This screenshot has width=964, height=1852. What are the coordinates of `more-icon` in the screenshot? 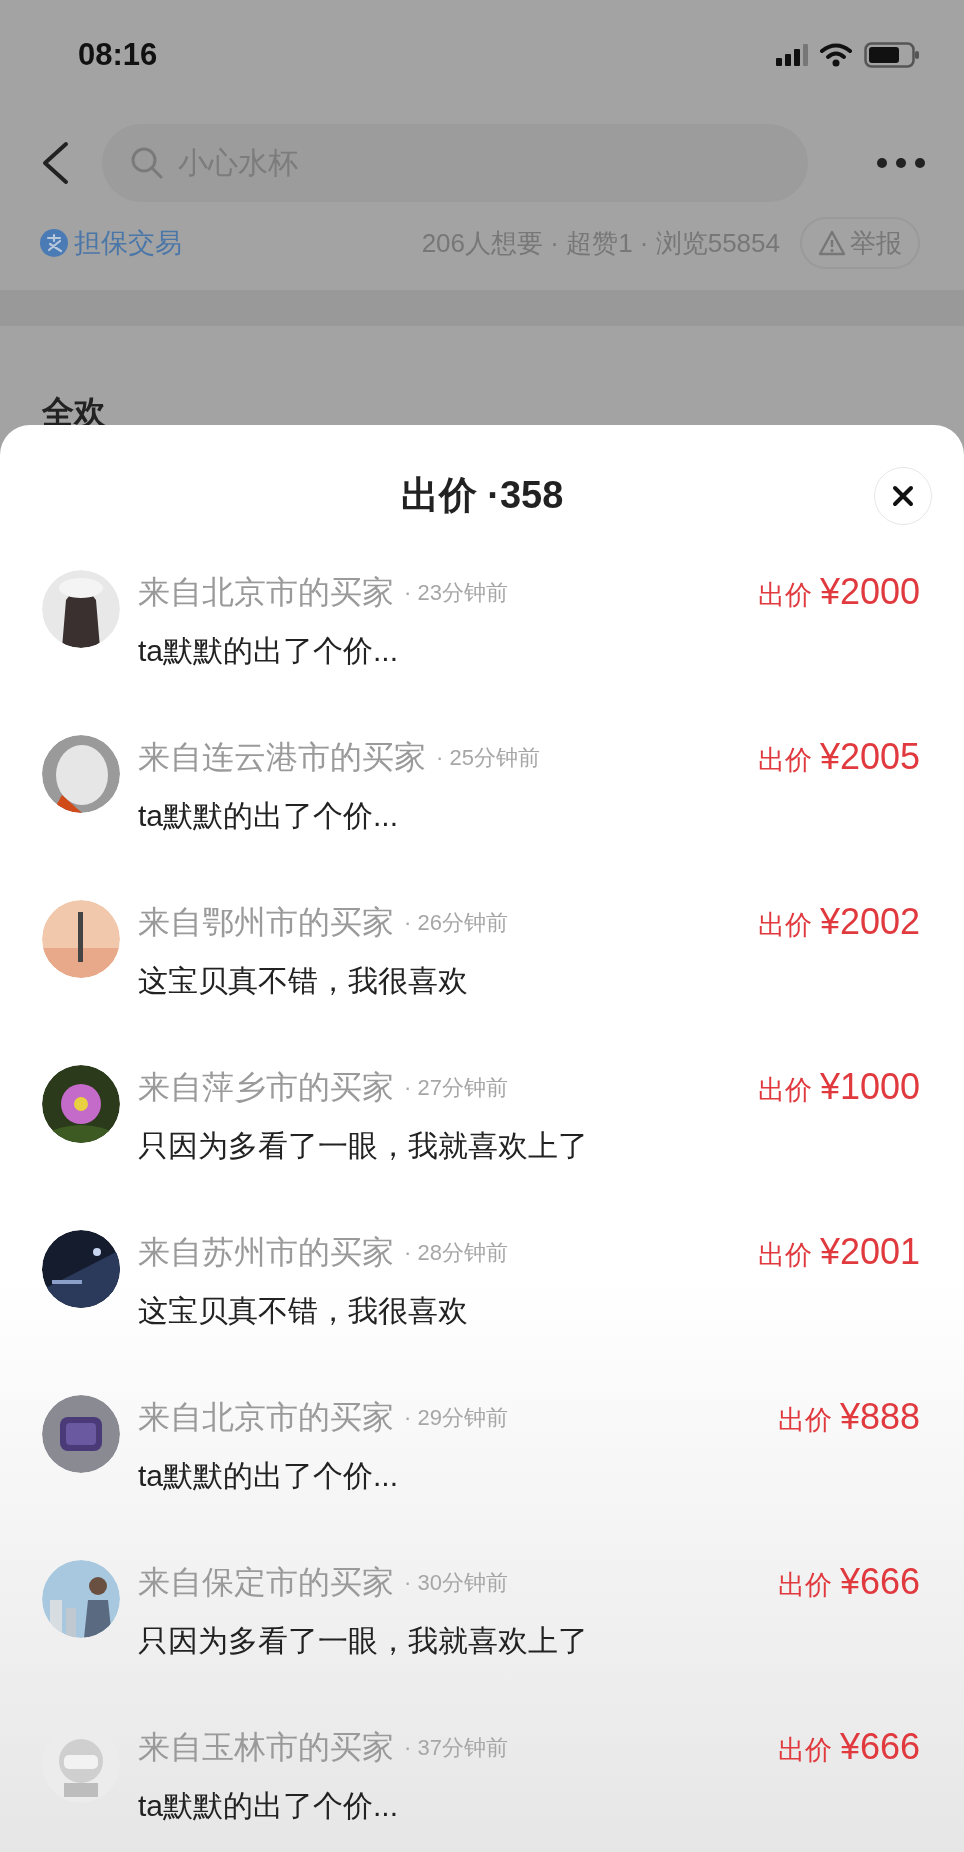 It's located at (901, 163).